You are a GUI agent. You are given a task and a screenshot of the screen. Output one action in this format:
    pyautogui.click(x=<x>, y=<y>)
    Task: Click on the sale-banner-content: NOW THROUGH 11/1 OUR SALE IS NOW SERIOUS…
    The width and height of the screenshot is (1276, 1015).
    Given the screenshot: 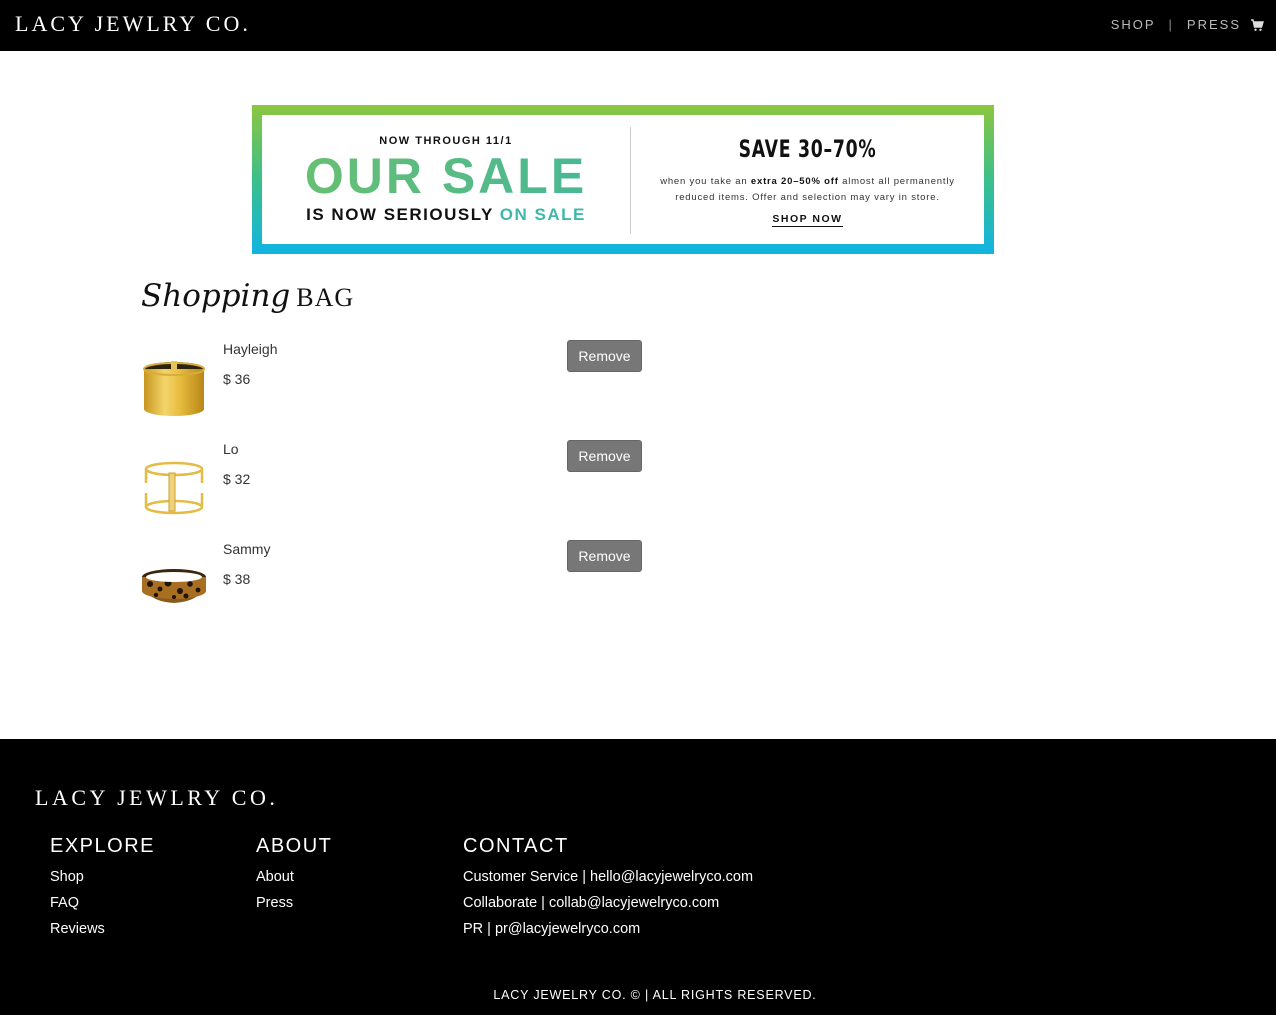 What is the action you would take?
    pyautogui.click(x=623, y=179)
    